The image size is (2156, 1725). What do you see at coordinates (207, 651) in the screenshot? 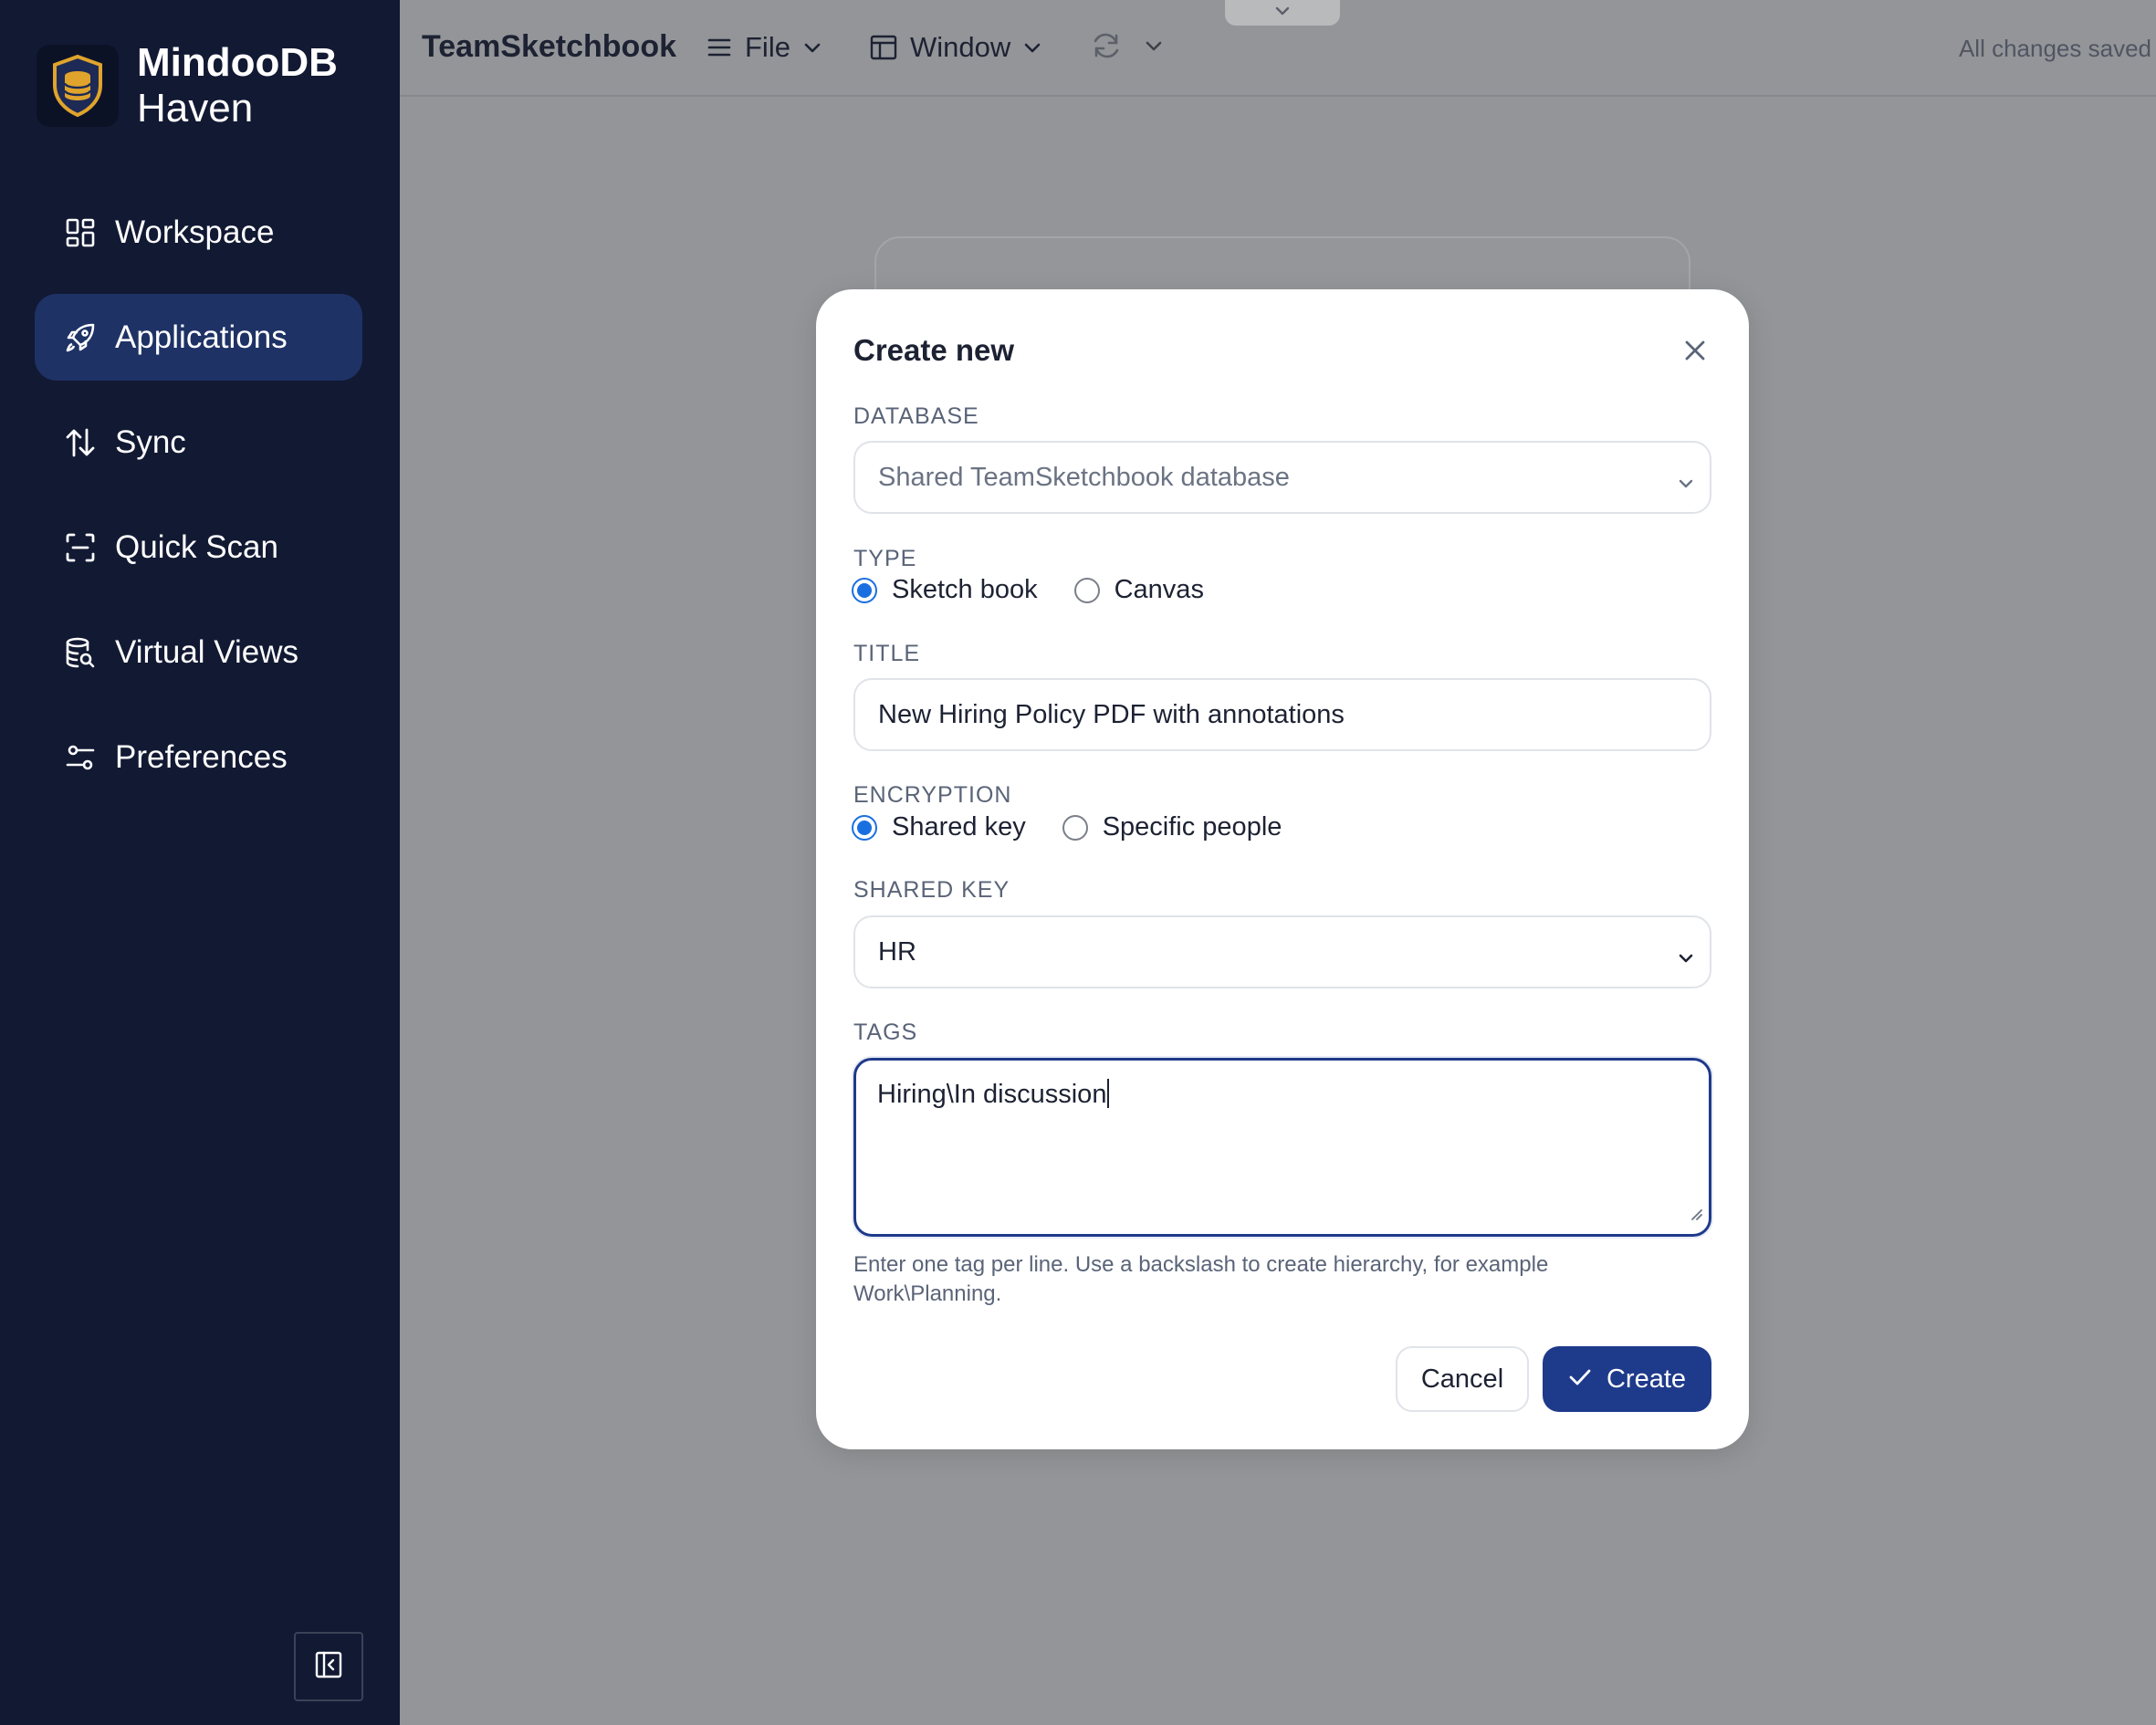
I see `sidebar-item-label: Virtual Views` at bounding box center [207, 651].